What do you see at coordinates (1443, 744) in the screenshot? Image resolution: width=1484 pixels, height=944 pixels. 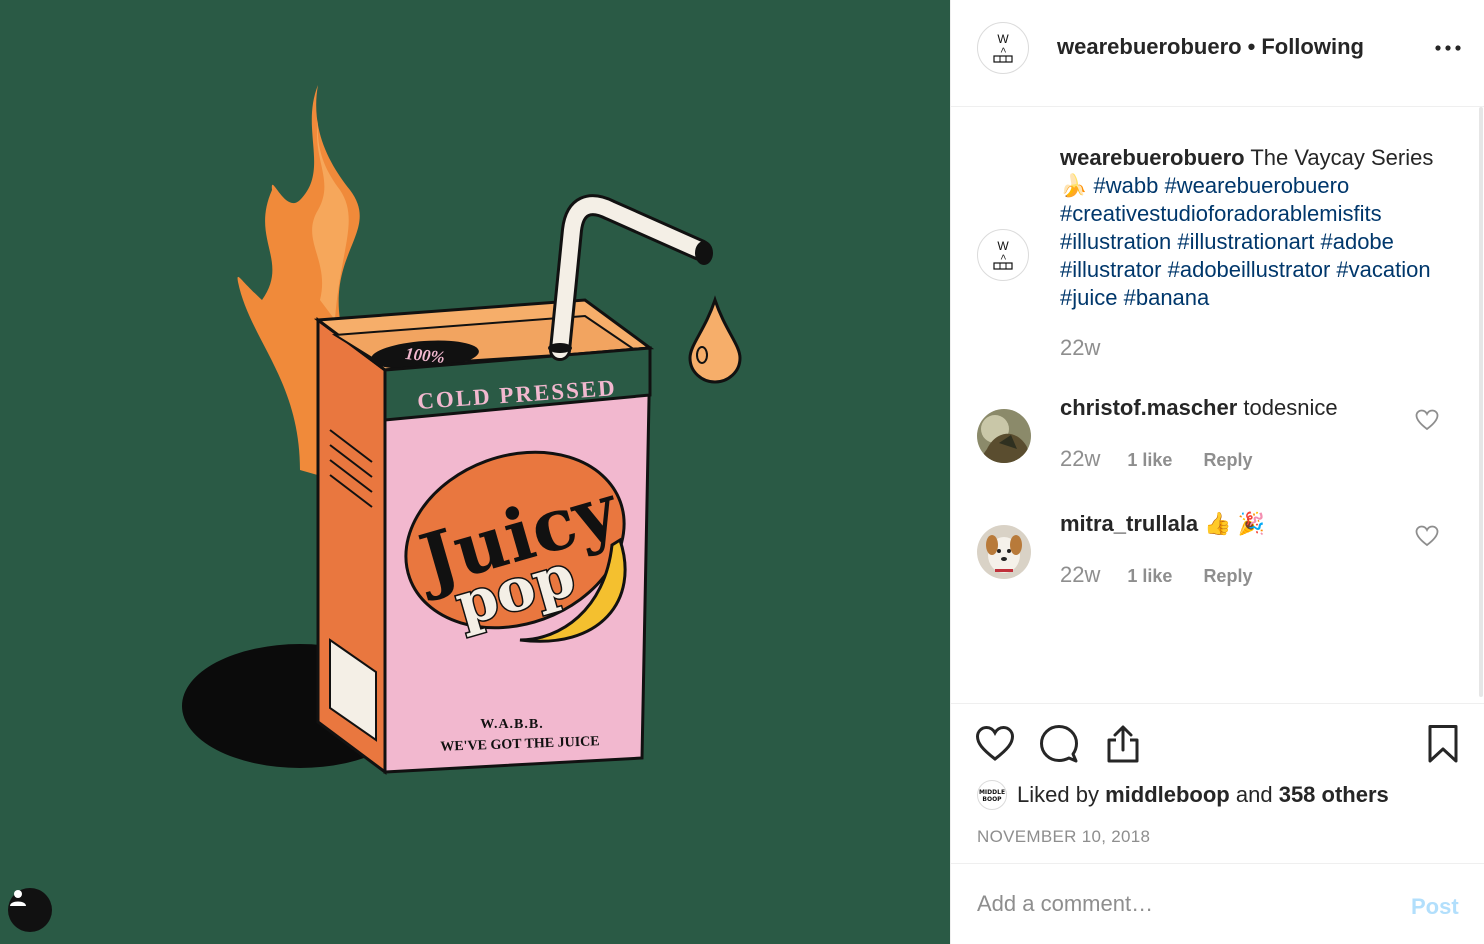 I see `bookmark-icon` at bounding box center [1443, 744].